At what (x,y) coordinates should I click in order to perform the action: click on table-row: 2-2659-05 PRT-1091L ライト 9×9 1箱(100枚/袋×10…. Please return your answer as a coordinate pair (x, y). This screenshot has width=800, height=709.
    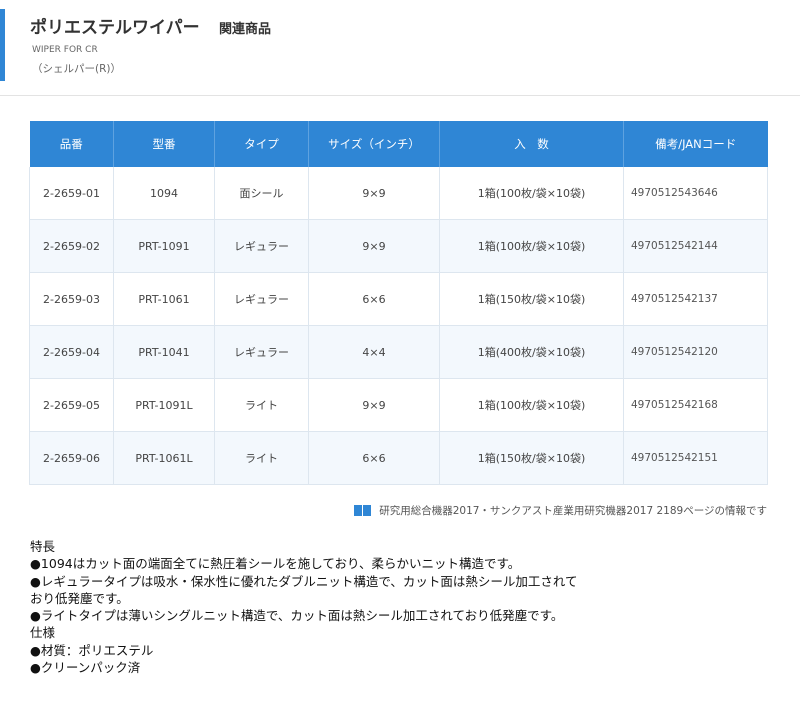
    Looking at the image, I should click on (398, 405).